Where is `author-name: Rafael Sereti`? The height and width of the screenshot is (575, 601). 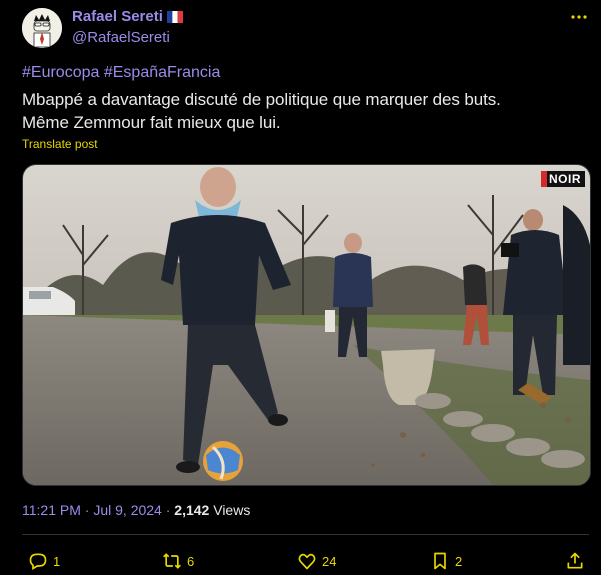
author-name: Rafael Sereti is located at coordinates (127, 16).